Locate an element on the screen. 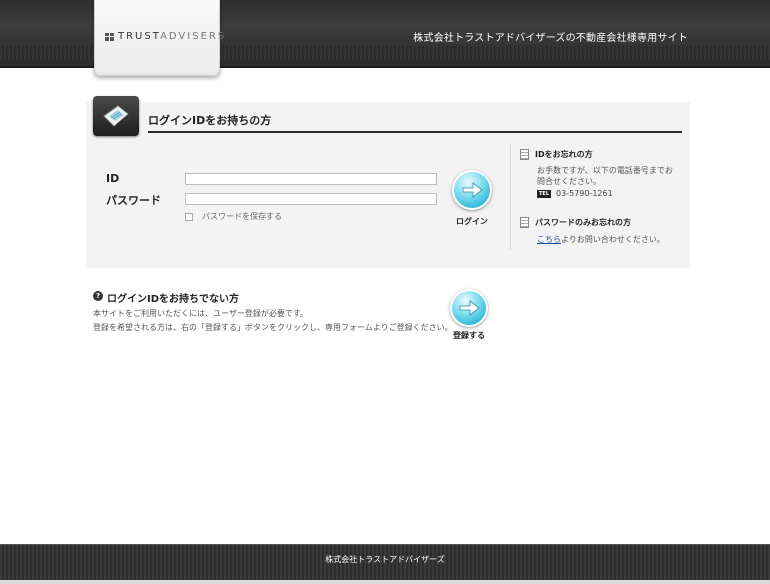 The width and height of the screenshot is (770, 584). forgot-id-heading: IDをお忘れの方 is located at coordinates (556, 154).